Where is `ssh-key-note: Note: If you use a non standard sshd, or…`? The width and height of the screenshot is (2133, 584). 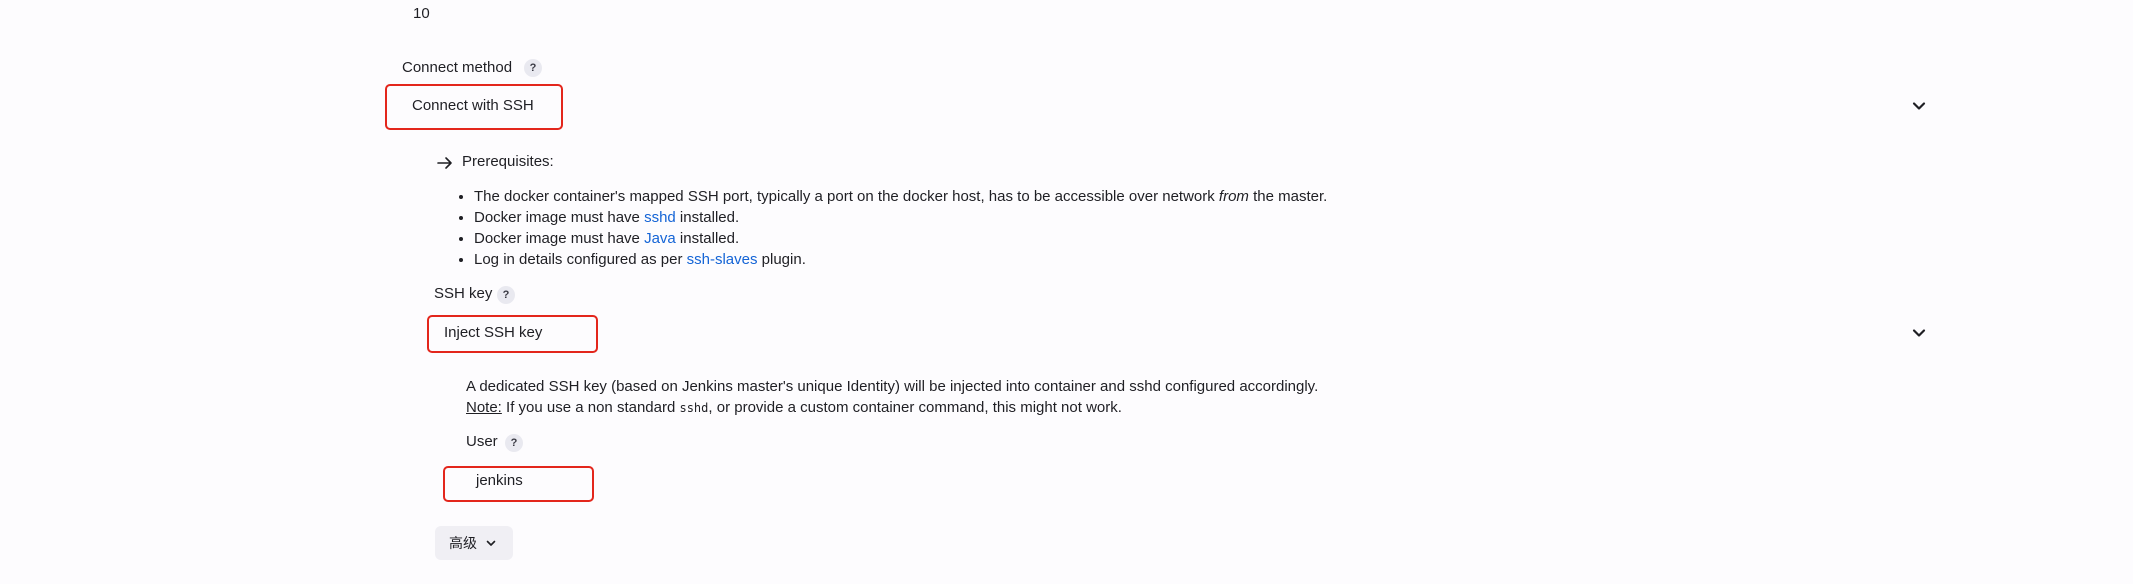
ssh-key-note: Note: If you use a non standard sshd, or… is located at coordinates (794, 407).